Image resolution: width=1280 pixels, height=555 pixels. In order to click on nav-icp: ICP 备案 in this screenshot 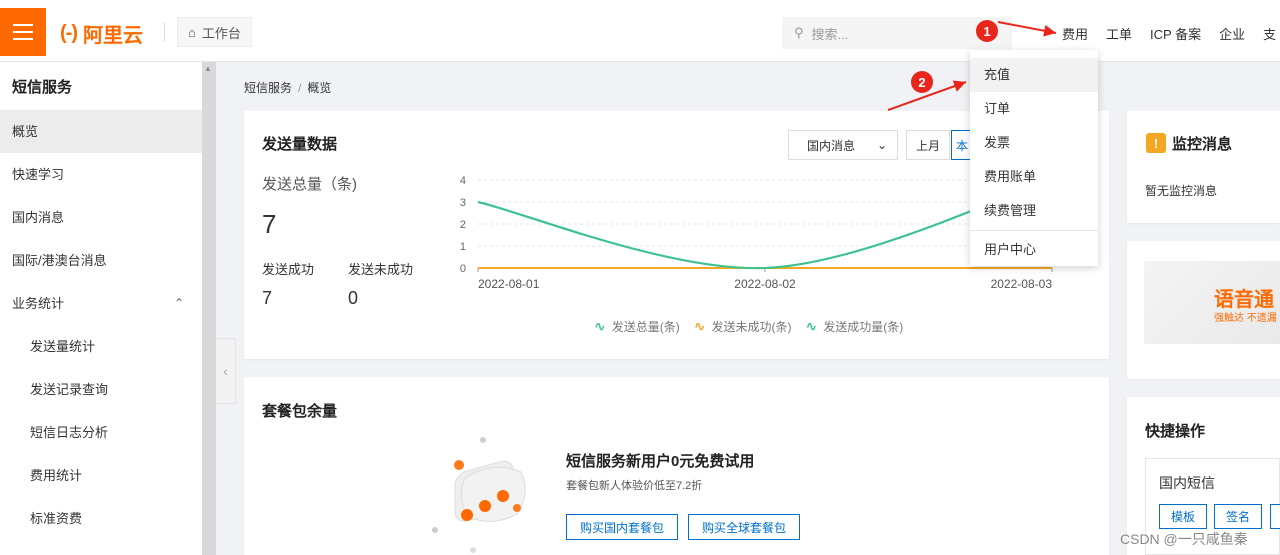, I will do `click(1175, 33)`.